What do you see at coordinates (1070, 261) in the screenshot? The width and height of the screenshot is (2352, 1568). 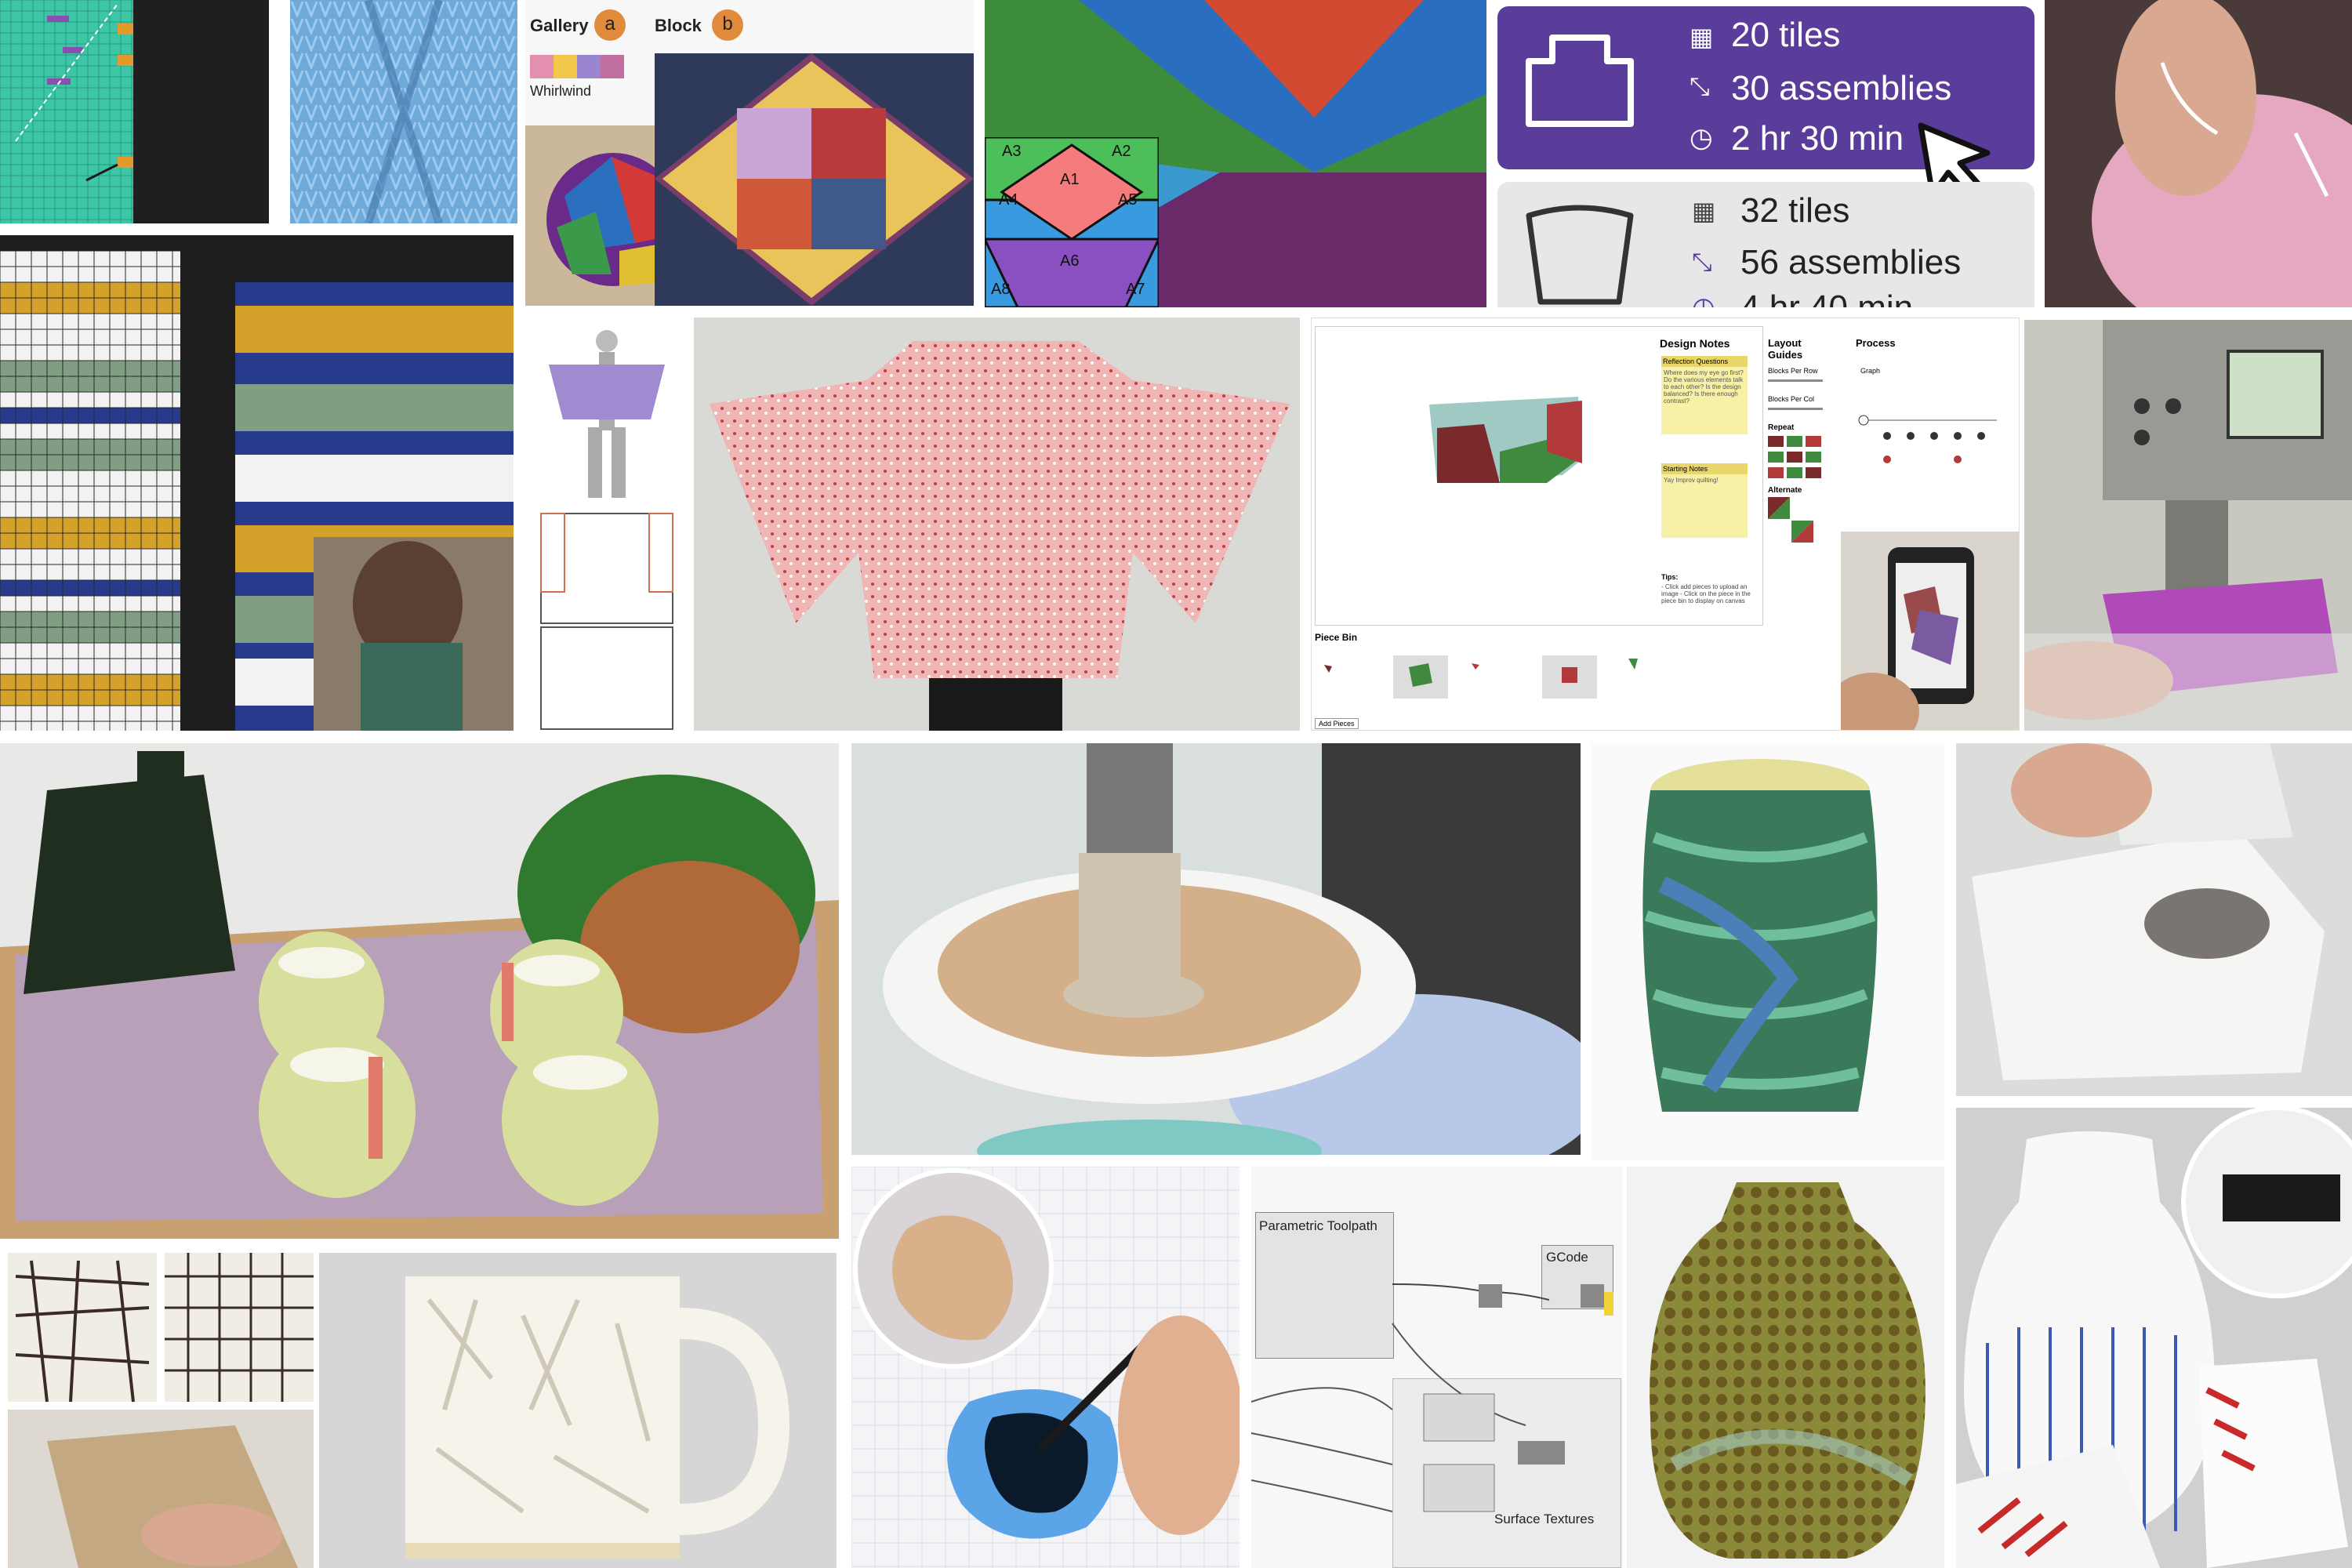 I see `block-label-a6: A6` at bounding box center [1070, 261].